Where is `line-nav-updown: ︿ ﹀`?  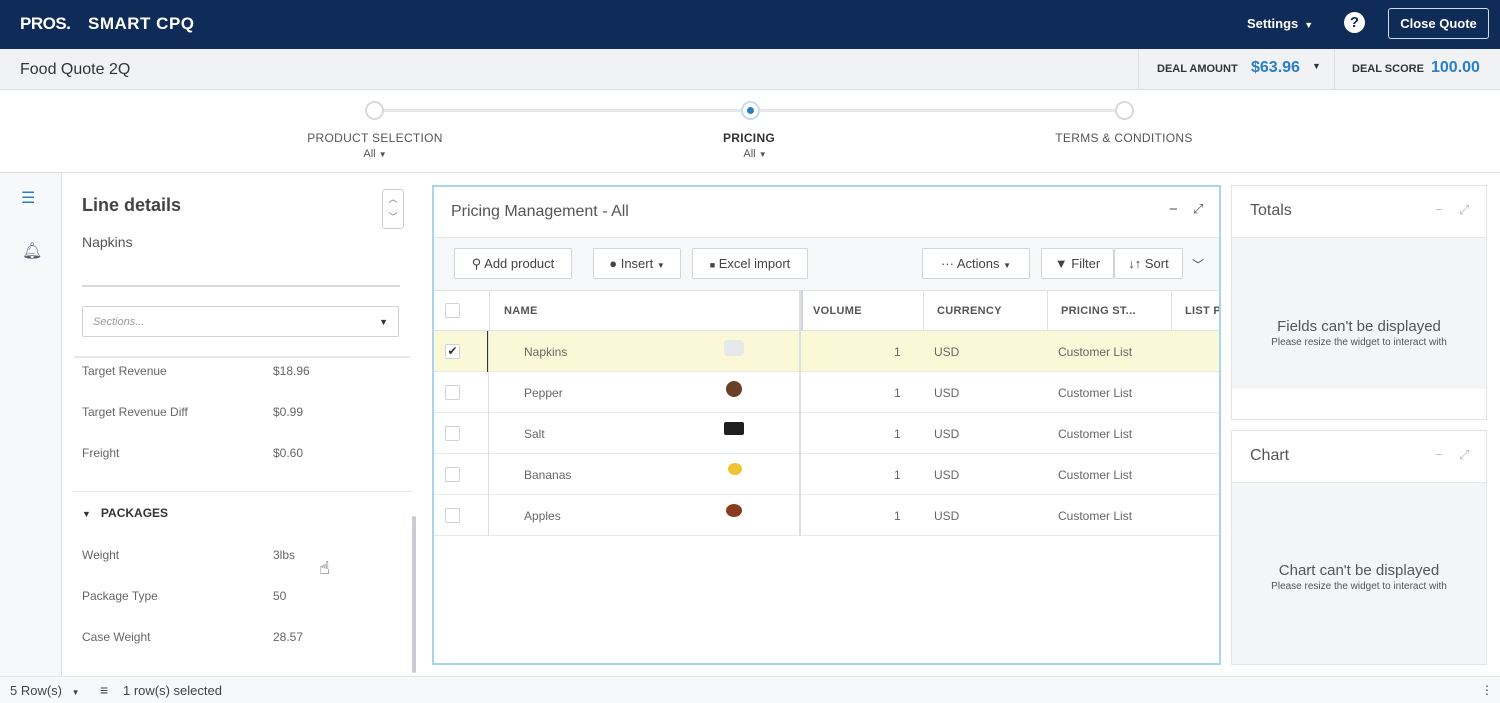
line-nav-updown: ︿ ﹀ is located at coordinates (393, 209).